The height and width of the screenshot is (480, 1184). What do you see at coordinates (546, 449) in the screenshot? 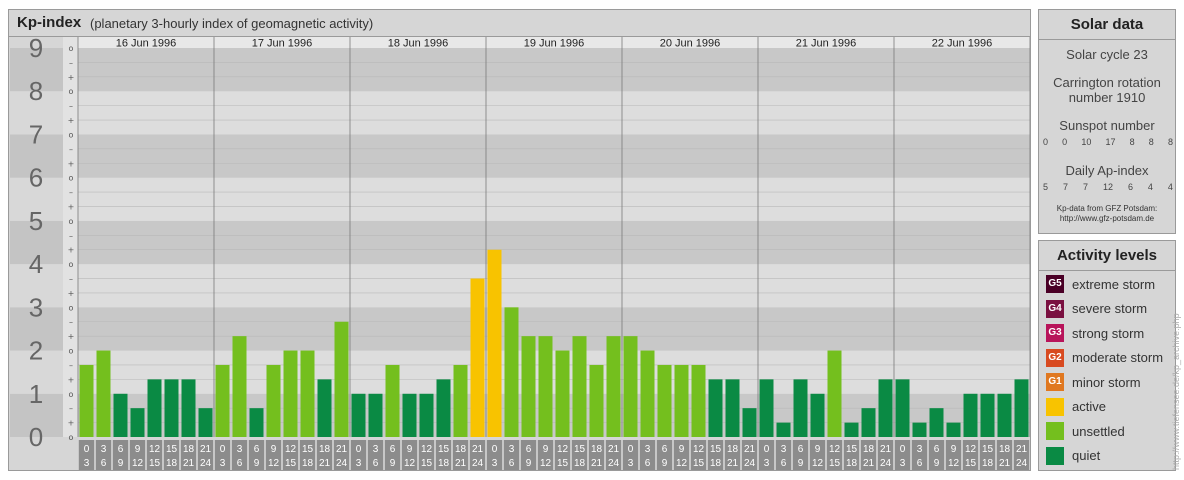
I see `interval-start-label: 9` at bounding box center [546, 449].